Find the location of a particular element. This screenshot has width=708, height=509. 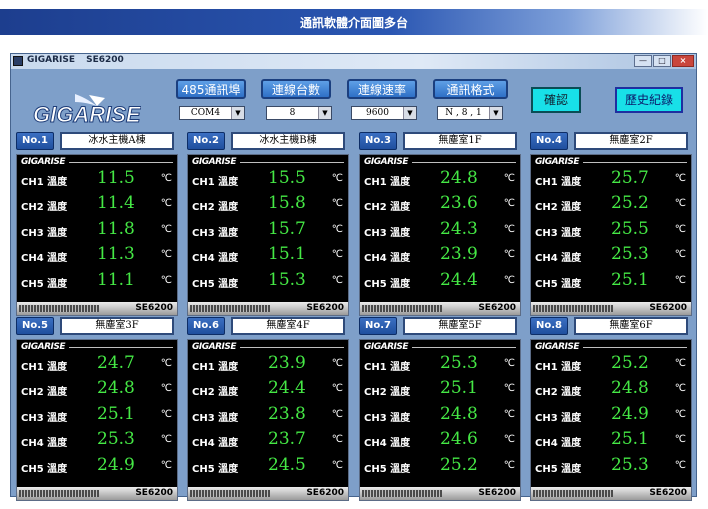

format-button: 通訊格式 is located at coordinates (470, 89).